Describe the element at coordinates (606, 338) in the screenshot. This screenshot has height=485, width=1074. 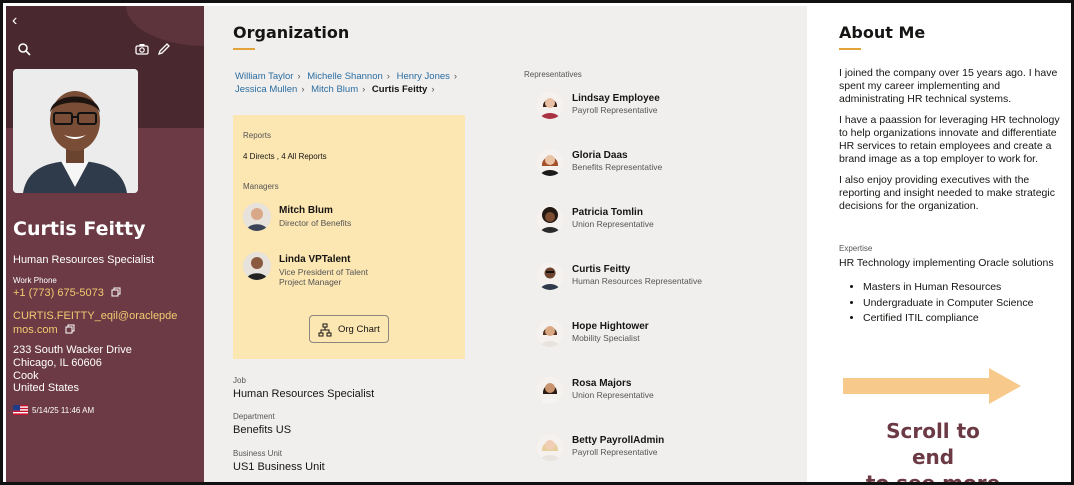
I see `representative-role: Mobility Specialist` at that location.